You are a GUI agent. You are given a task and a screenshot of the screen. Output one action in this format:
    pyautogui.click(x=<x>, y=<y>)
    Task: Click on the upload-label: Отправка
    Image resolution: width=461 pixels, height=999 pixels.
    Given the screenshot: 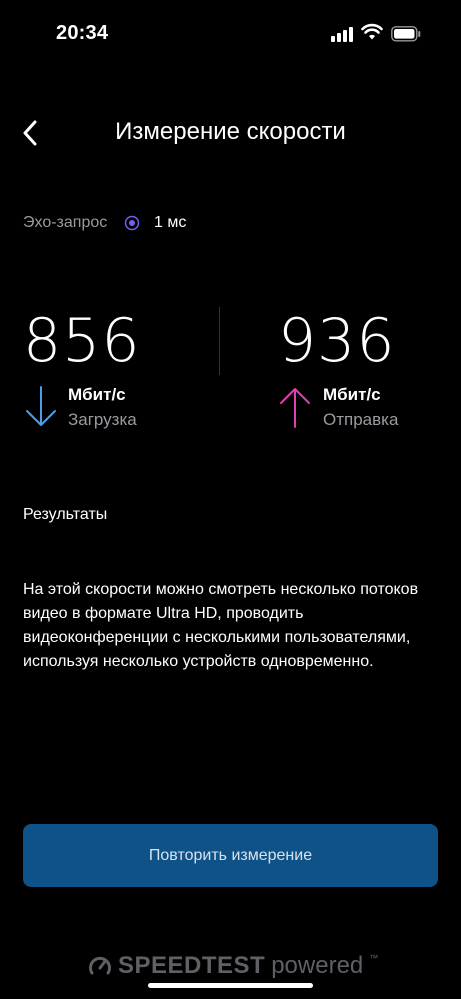 What is the action you would take?
    pyautogui.click(x=361, y=419)
    